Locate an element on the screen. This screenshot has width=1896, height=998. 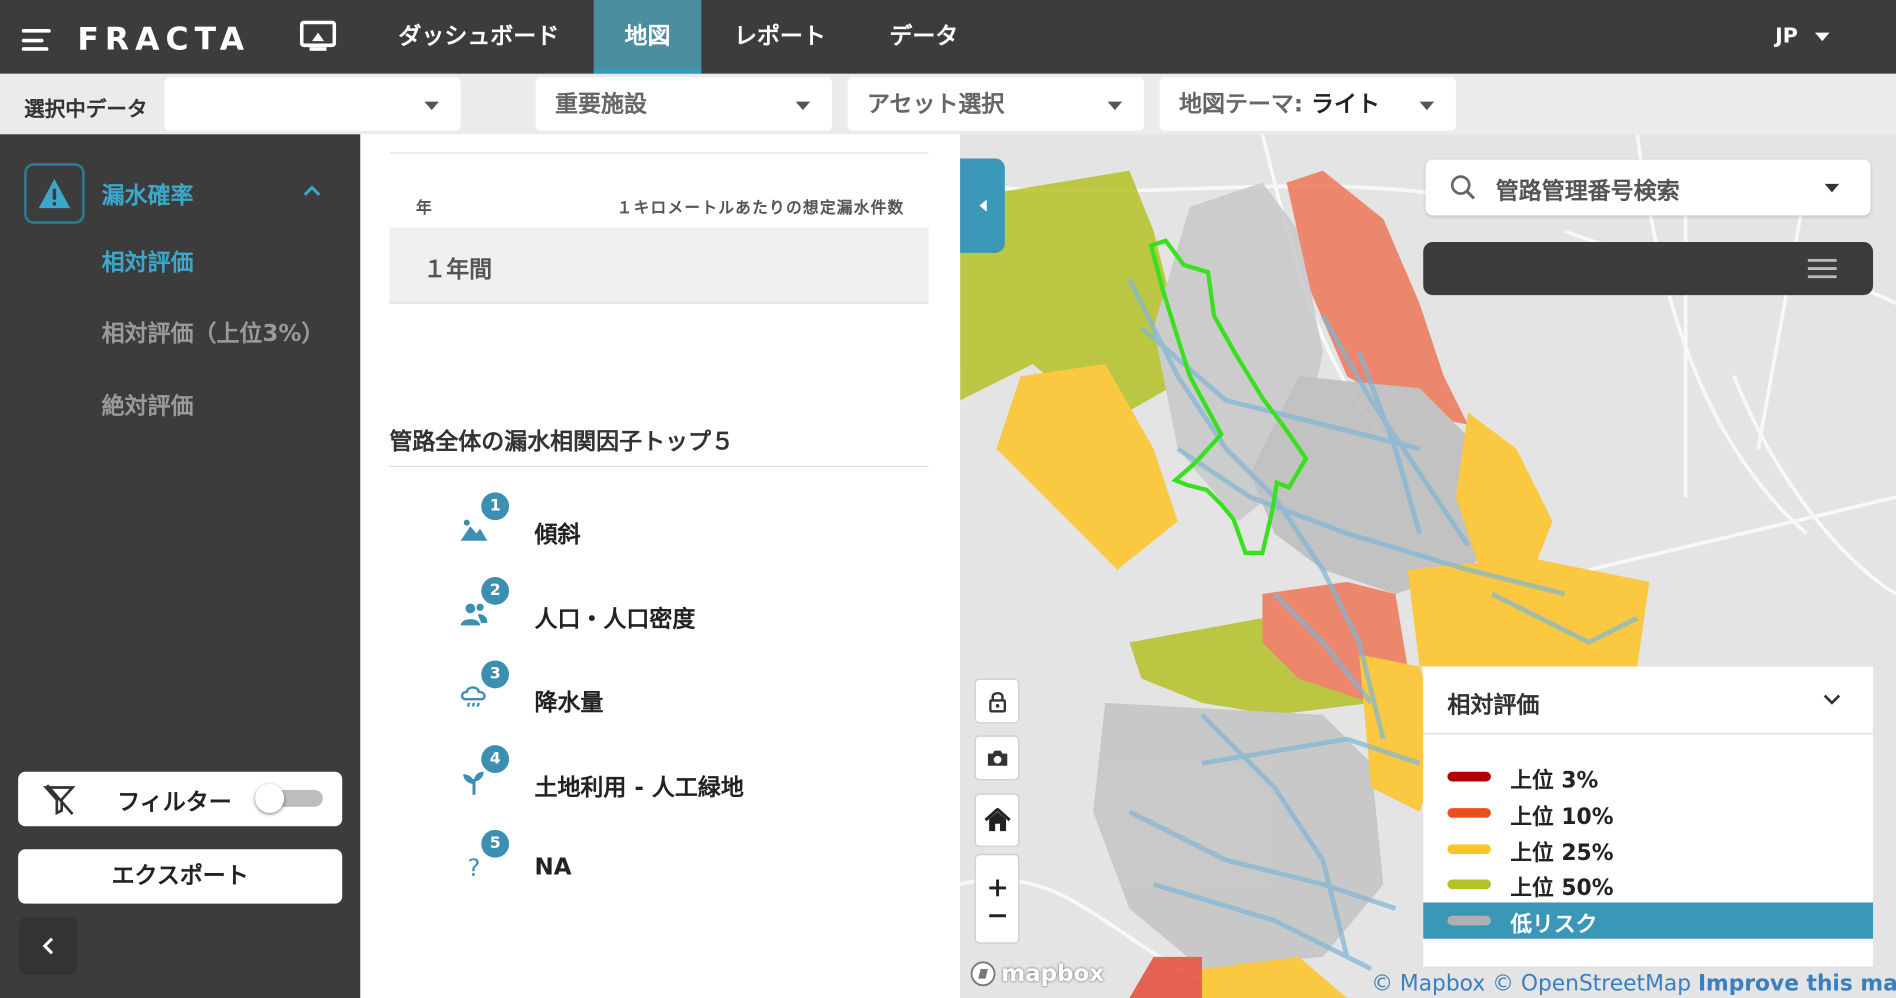
selected-data-label: 選択中データ is located at coordinates (86, 110).